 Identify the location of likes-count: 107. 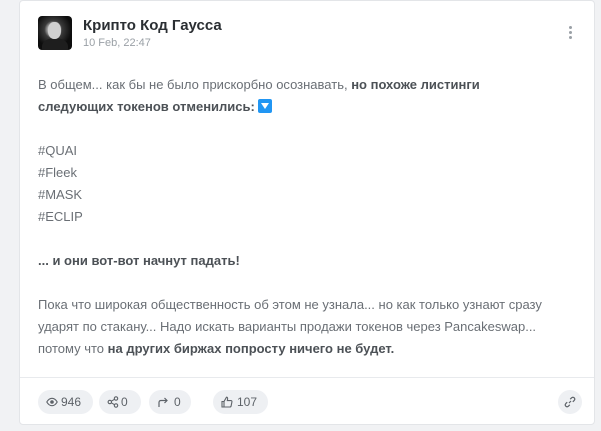
(247, 402).